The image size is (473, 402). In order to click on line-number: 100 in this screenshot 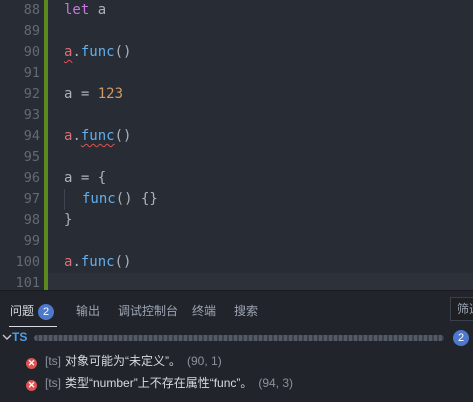, I will do `click(27, 262)`.